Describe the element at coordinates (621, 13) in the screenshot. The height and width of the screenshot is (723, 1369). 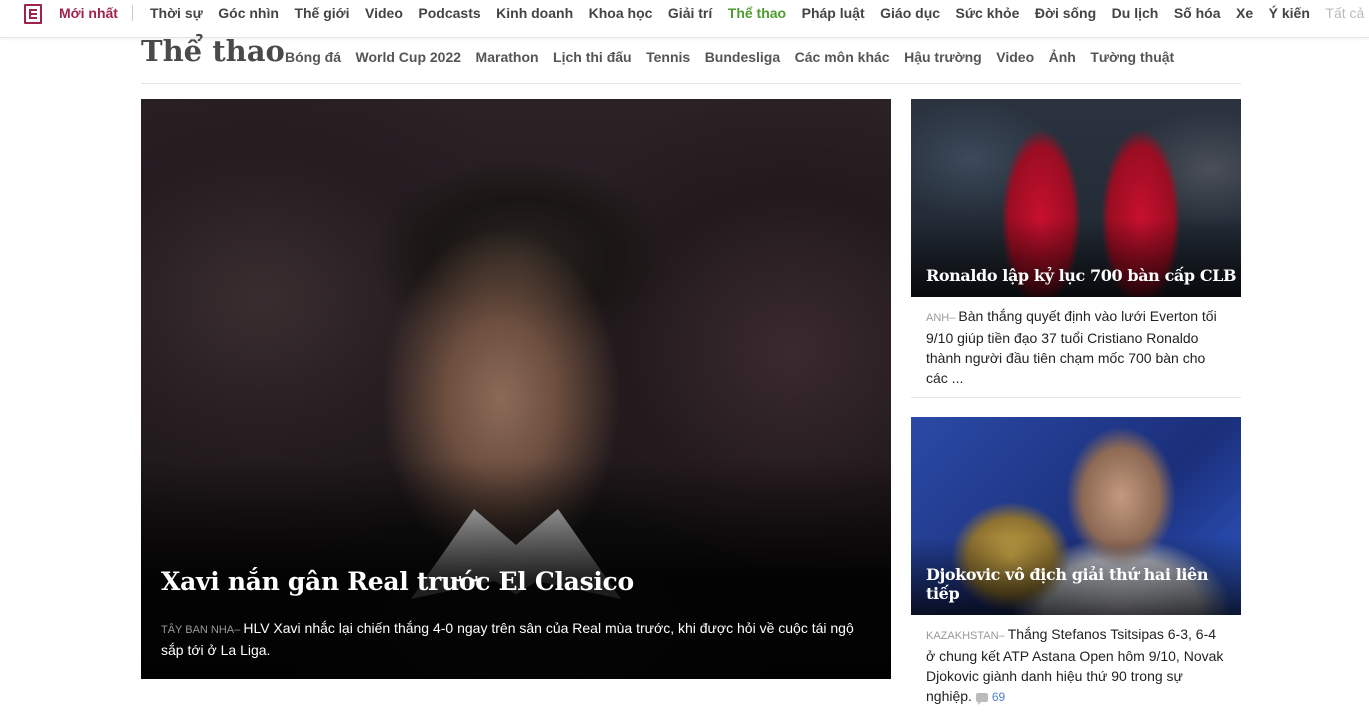
I see `nav-item-khoa-hoc: Khoa học` at that location.